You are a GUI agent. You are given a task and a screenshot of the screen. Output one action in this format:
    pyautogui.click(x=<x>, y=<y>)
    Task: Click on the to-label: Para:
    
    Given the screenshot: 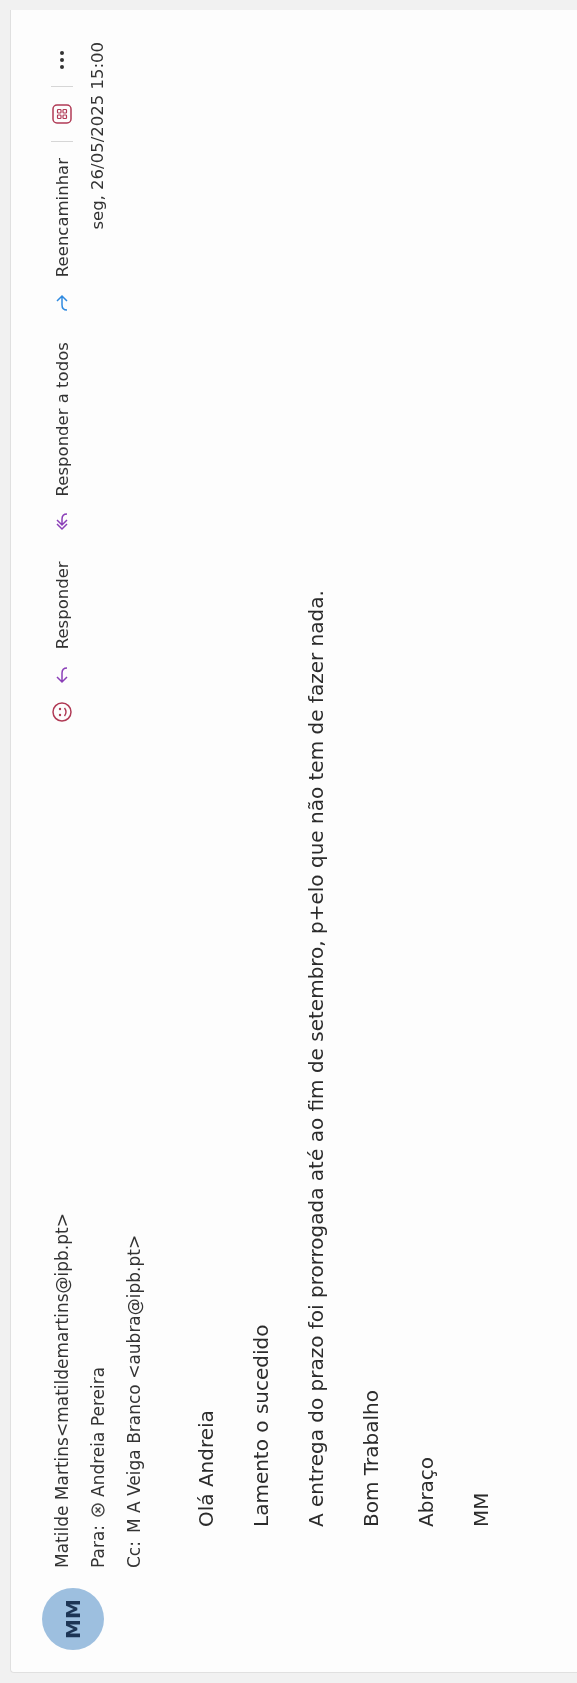 What is the action you would take?
    pyautogui.click(x=98, y=1546)
    